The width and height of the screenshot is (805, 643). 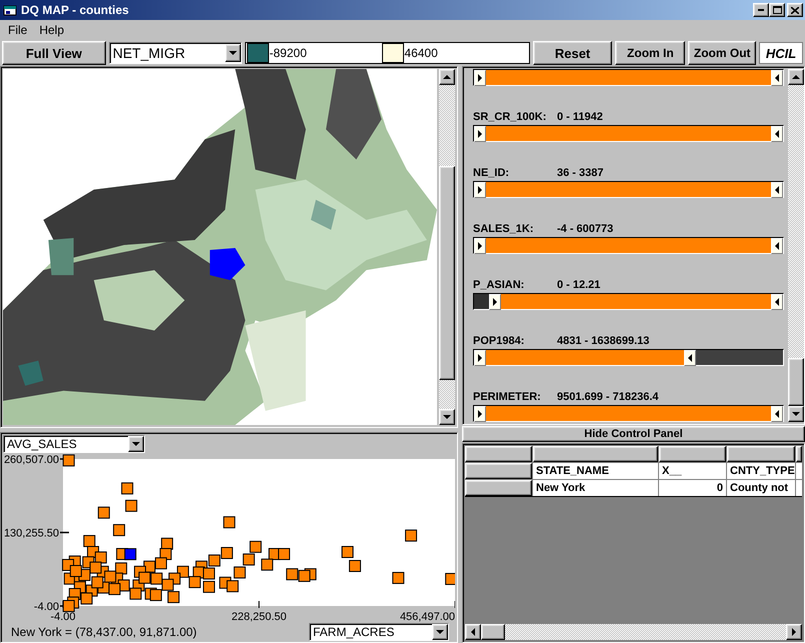 I want to click on minimize-icon, so click(x=761, y=10).